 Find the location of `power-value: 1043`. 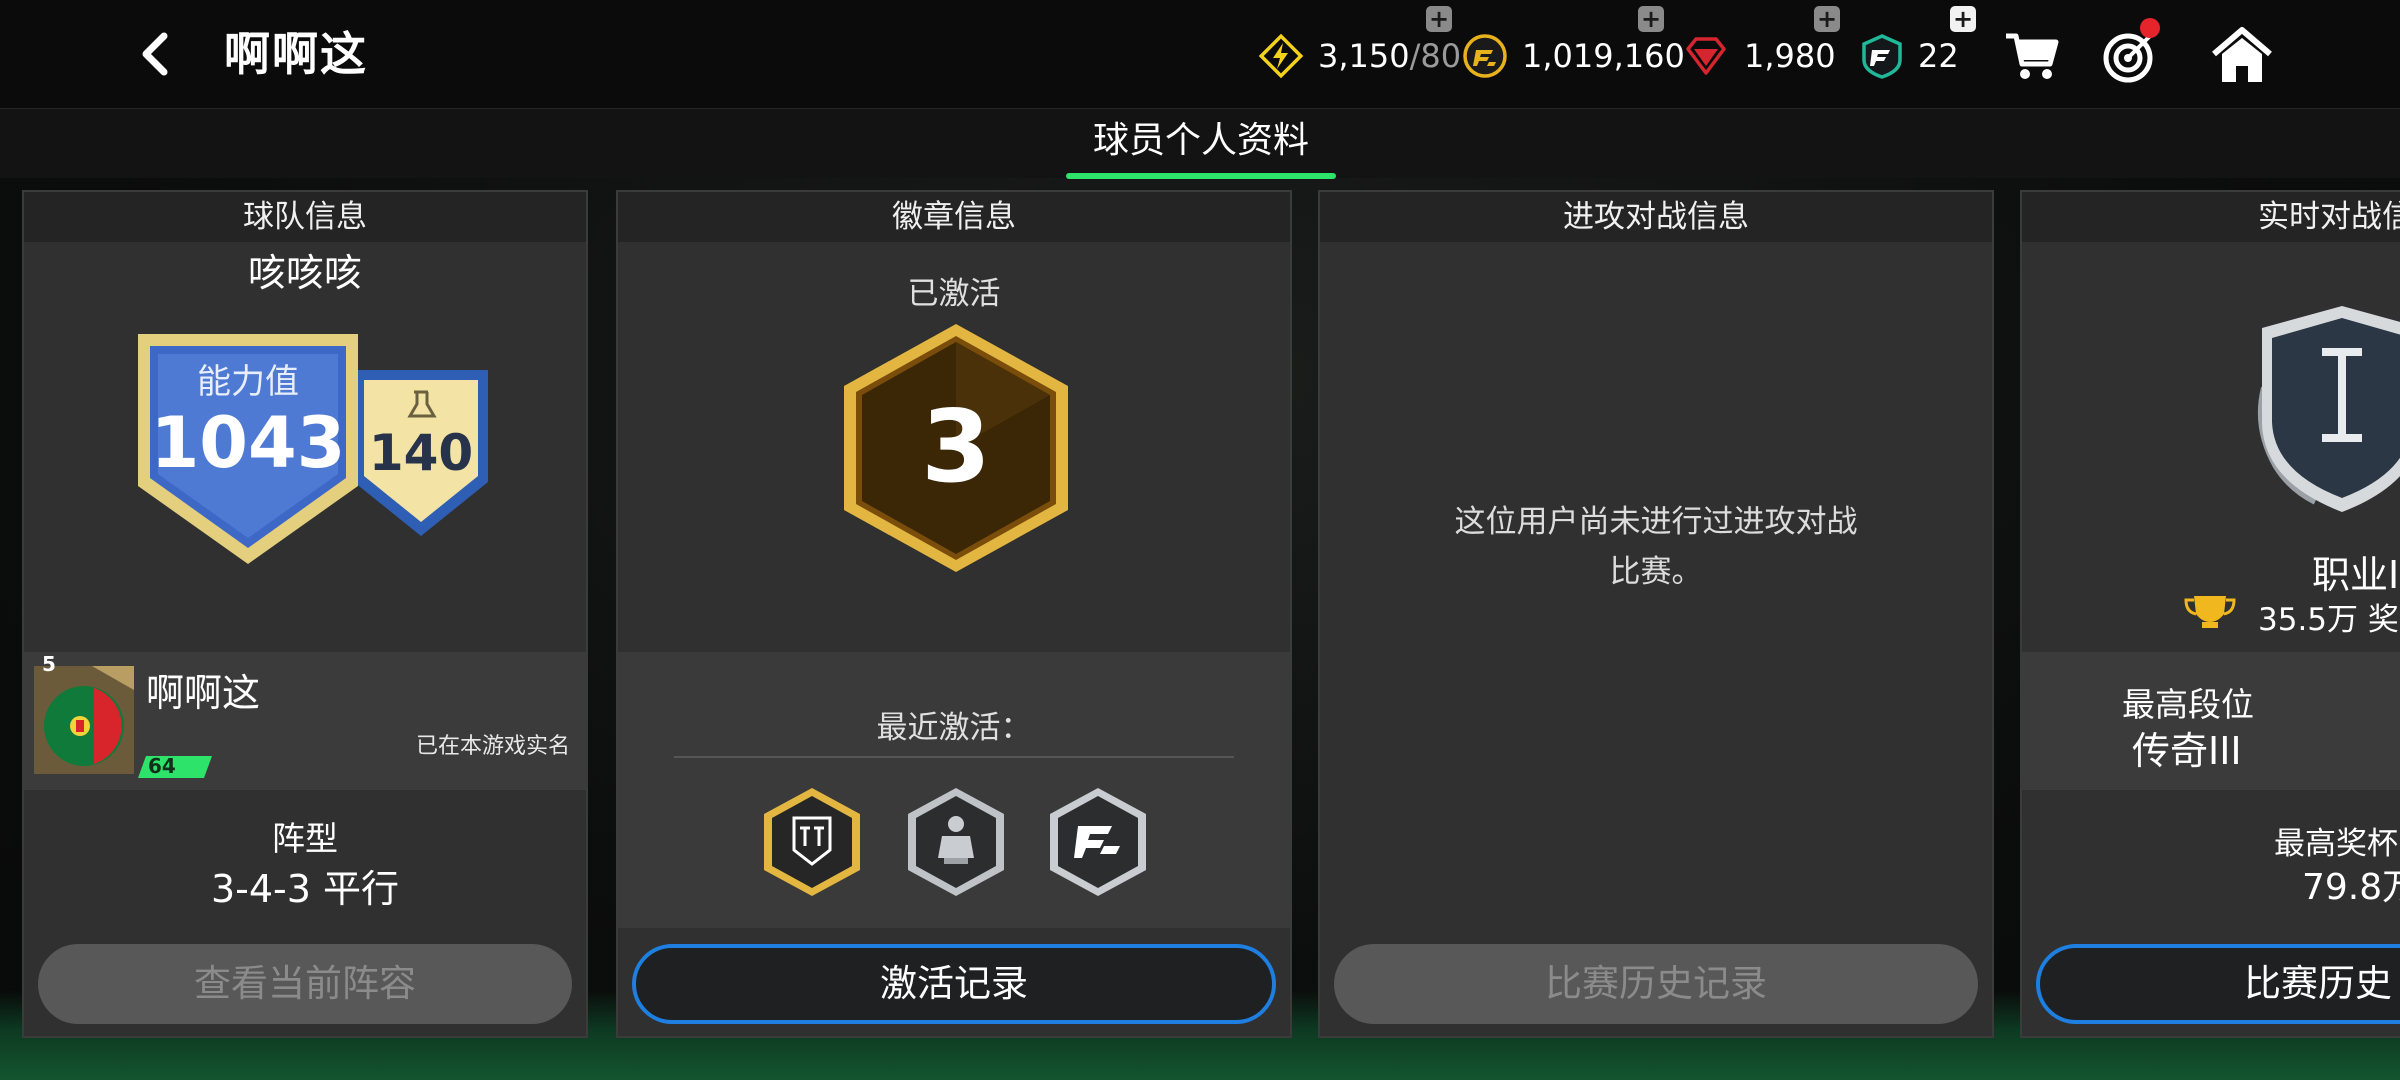

power-value: 1043 is located at coordinates (248, 443).